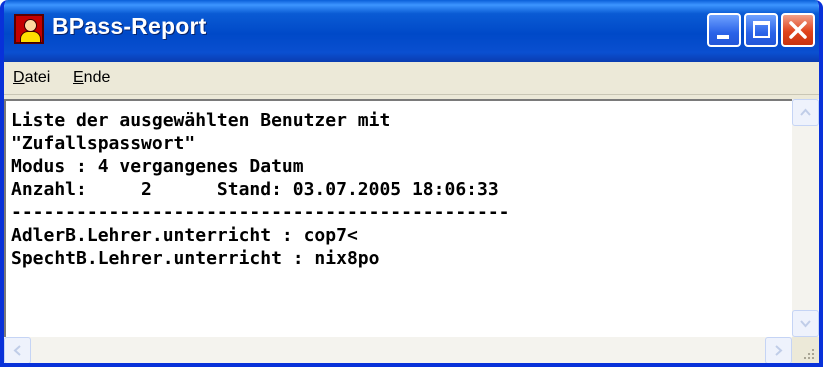 The height and width of the screenshot is (367, 823). Describe the element at coordinates (97, 77) in the screenshot. I see `menu-ende-label: nde` at that location.